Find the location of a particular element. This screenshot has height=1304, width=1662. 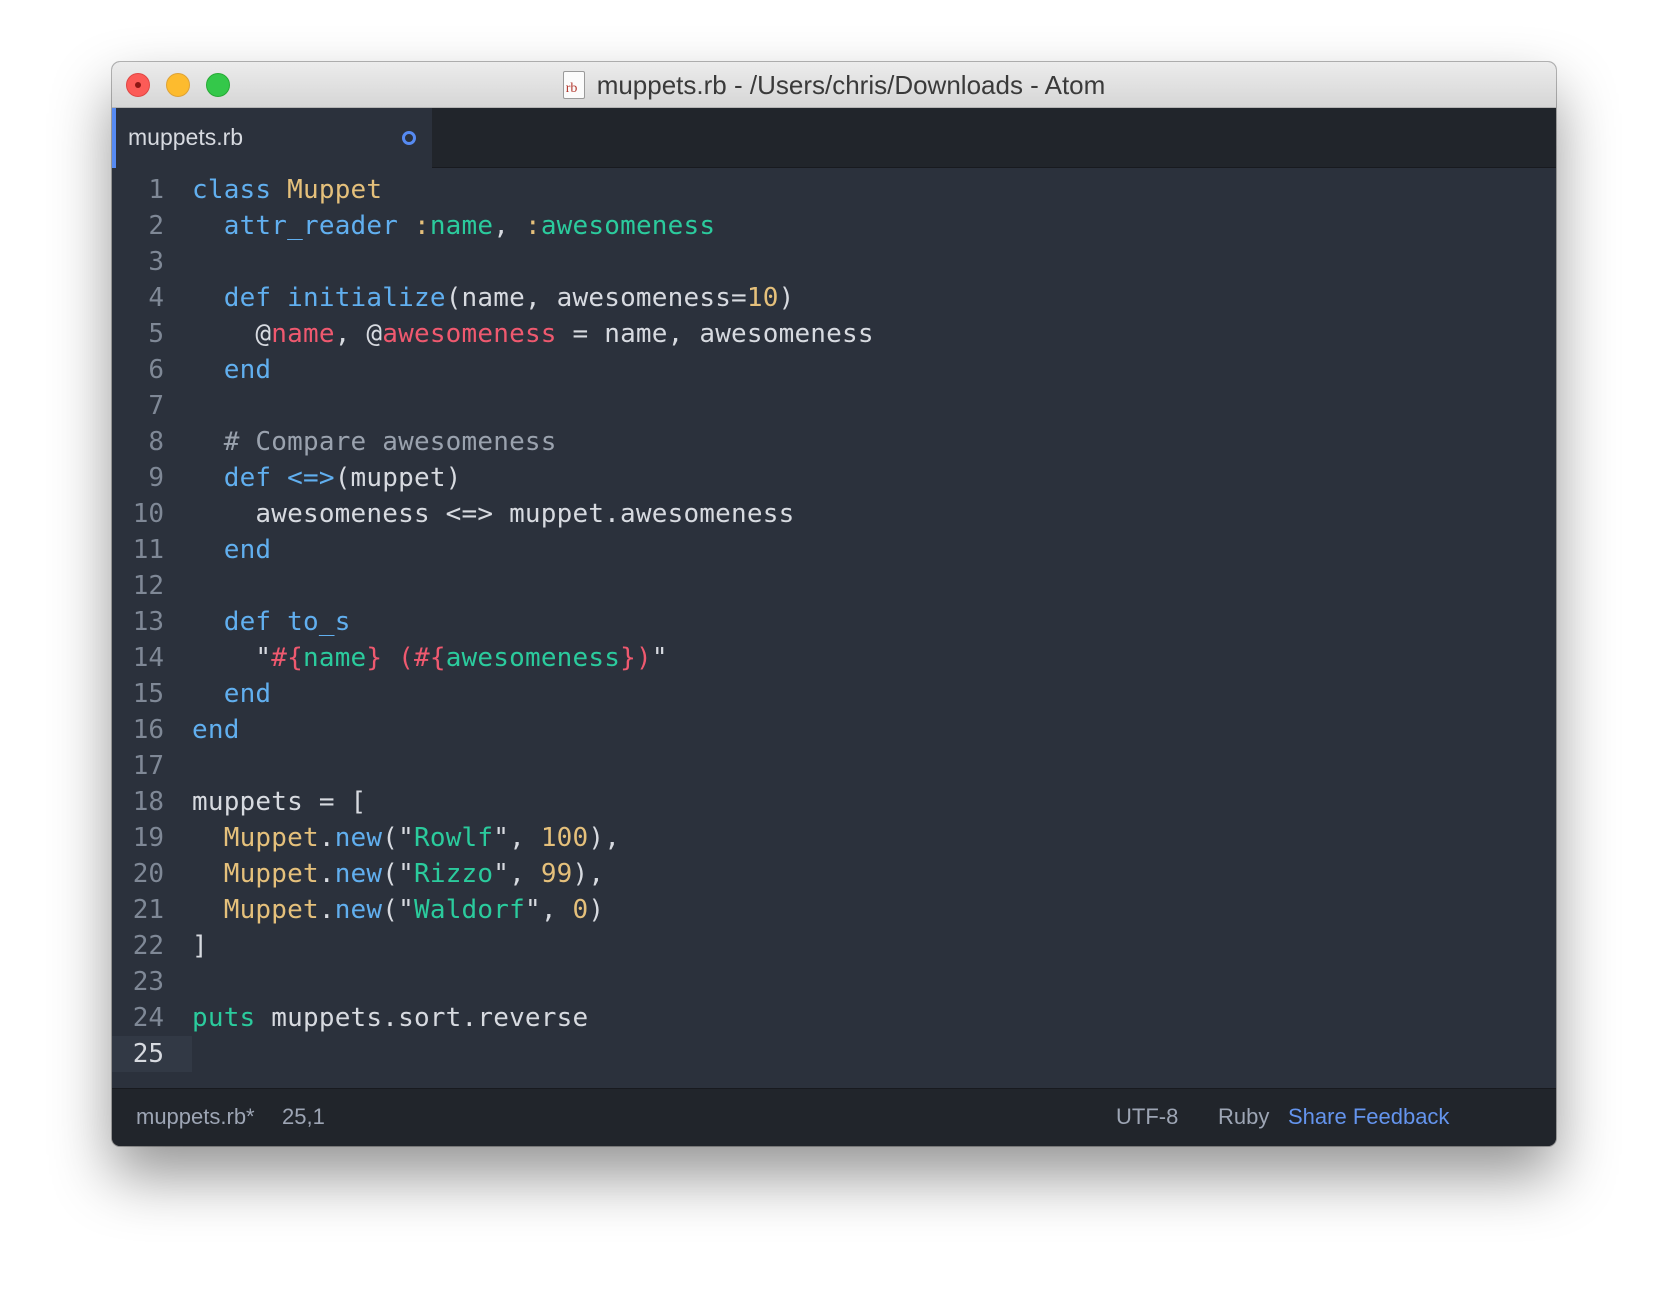

modified-indicator-icon is located at coordinates (409, 138).